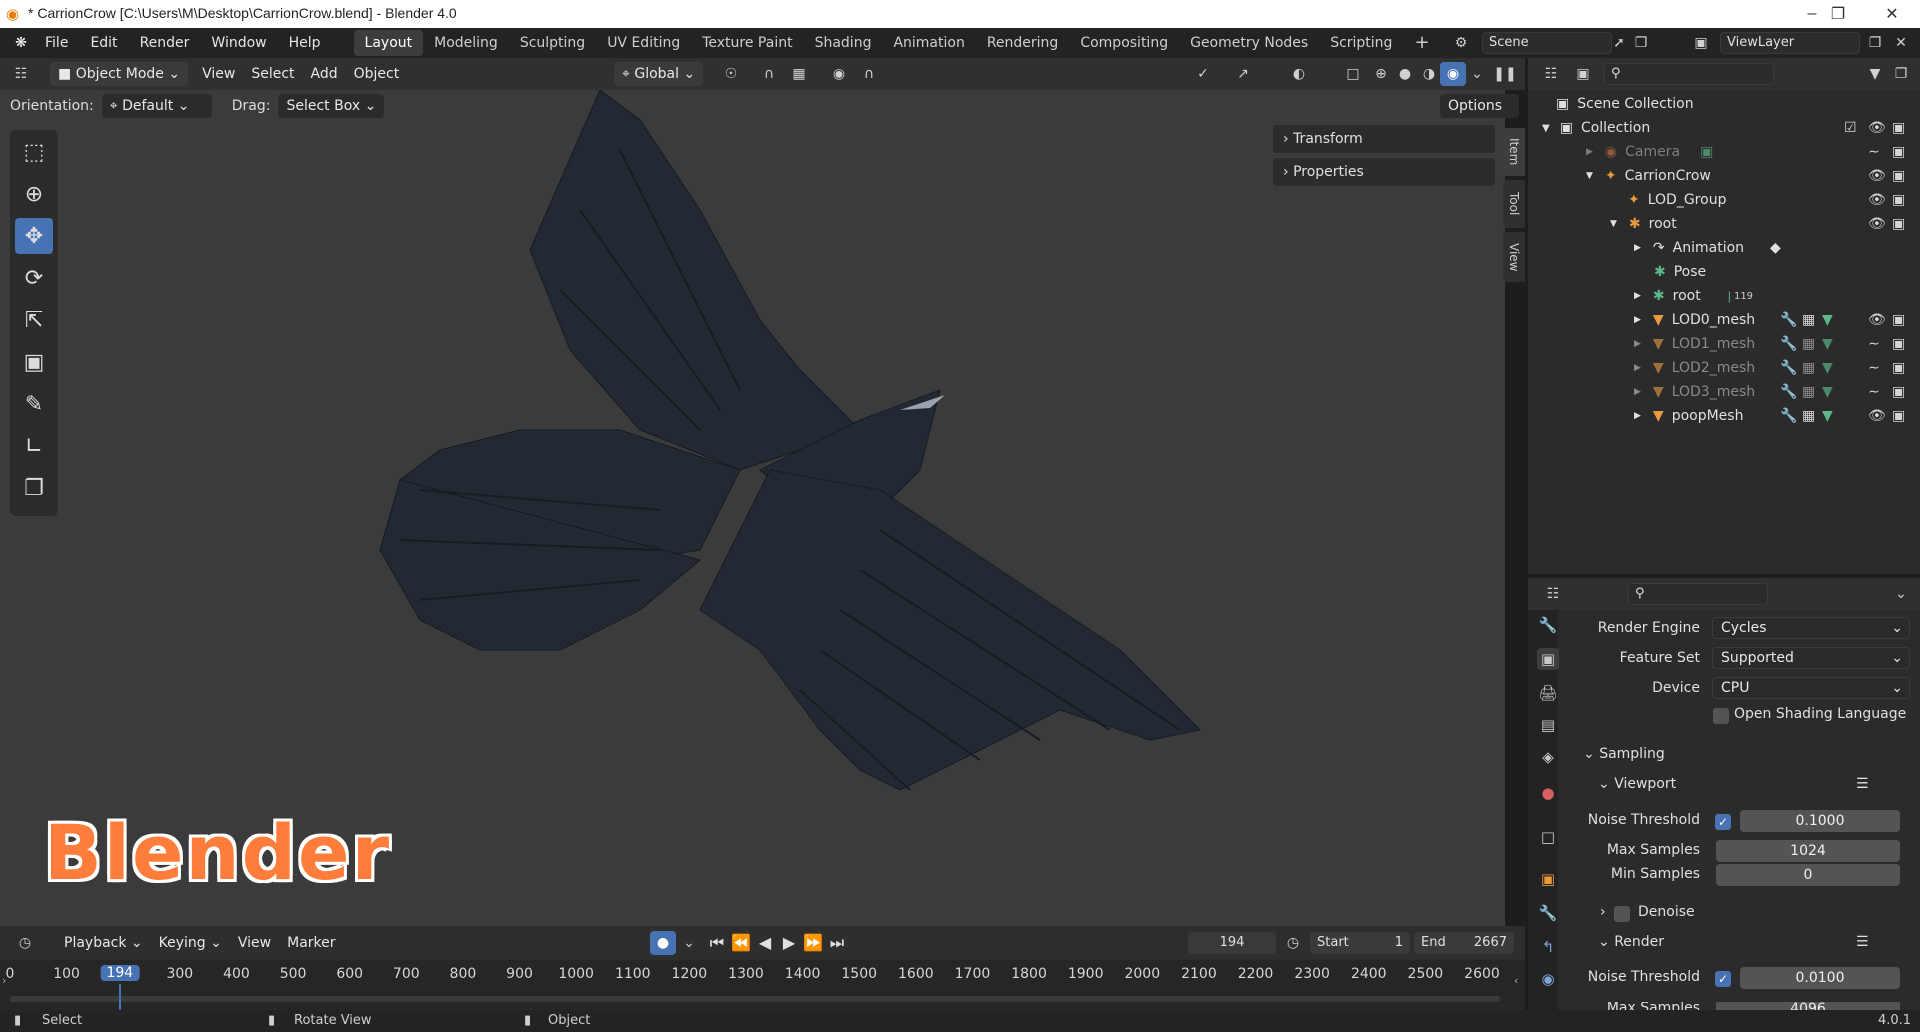  I want to click on marker-menu: Marker, so click(311, 943).